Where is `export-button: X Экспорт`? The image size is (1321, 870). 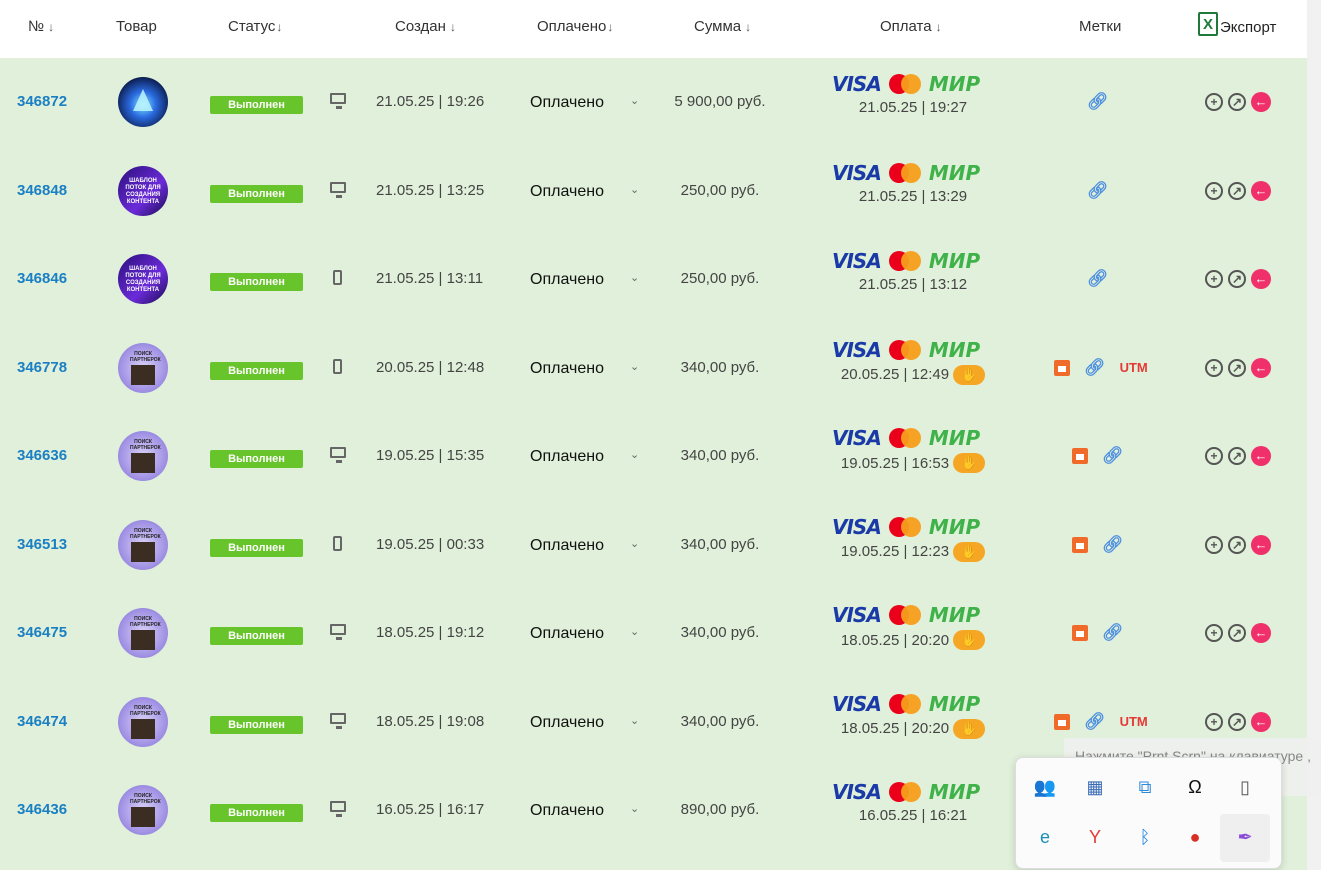 export-button: X Экспорт is located at coordinates (1237, 24).